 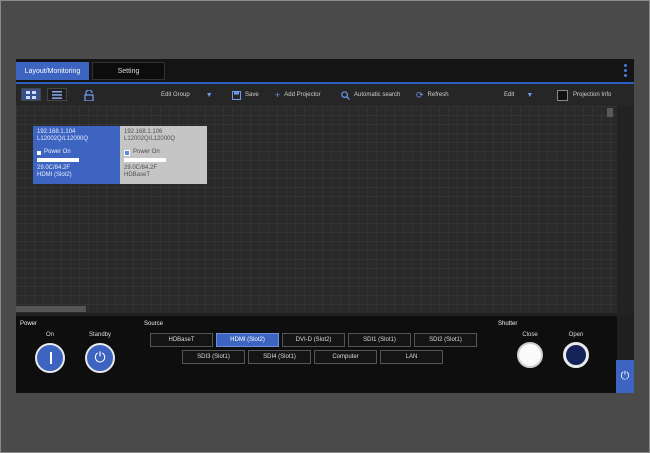 I want to click on save-button: Save, so click(x=245, y=95).